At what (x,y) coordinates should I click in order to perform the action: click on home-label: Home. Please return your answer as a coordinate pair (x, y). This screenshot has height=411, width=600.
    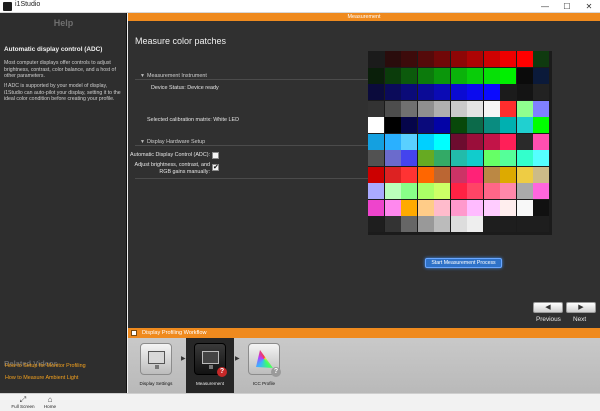
    Looking at the image, I should click on (50, 406).